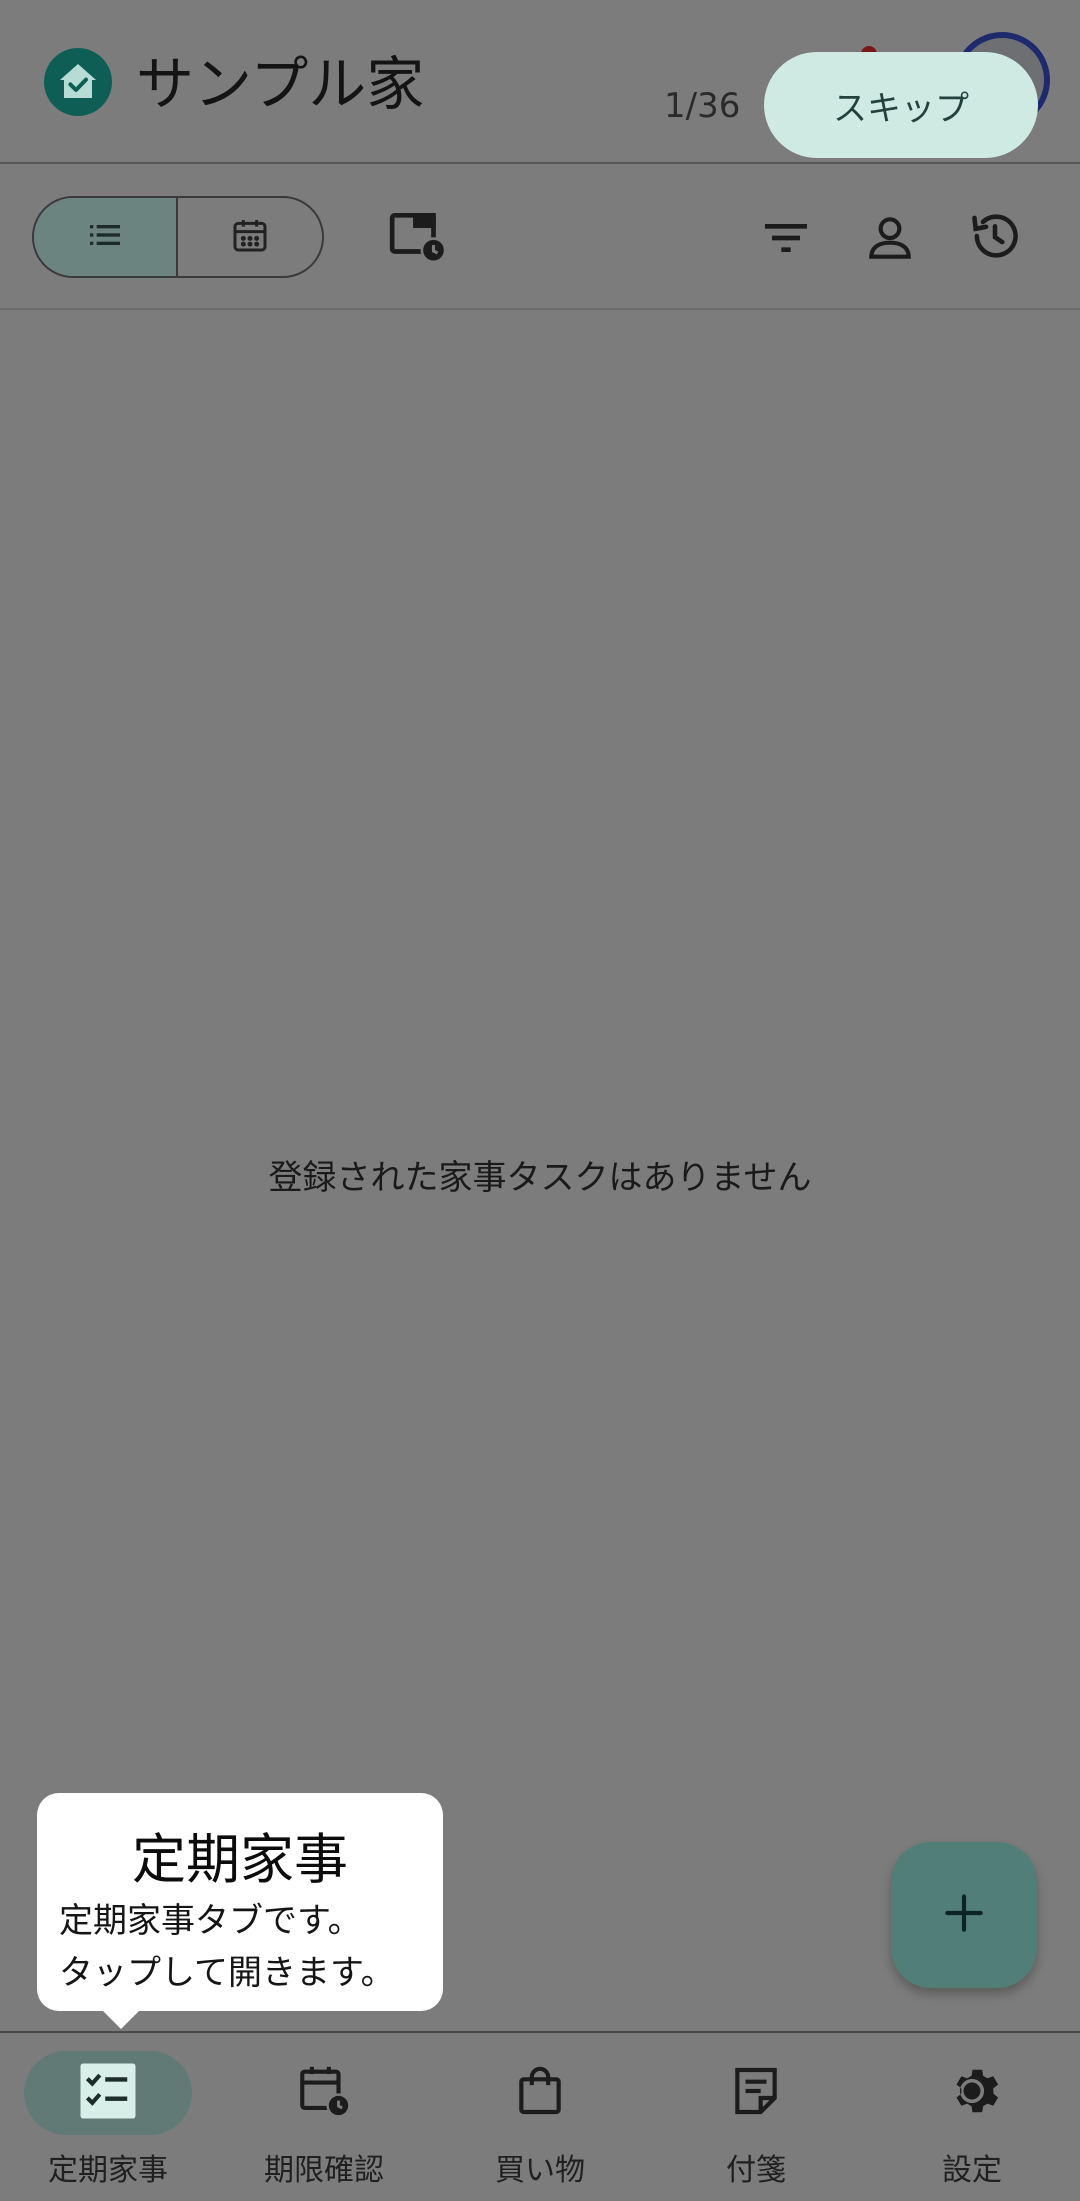 This screenshot has height=2201, width=1080. I want to click on checklist-icon, so click(108, 2093).